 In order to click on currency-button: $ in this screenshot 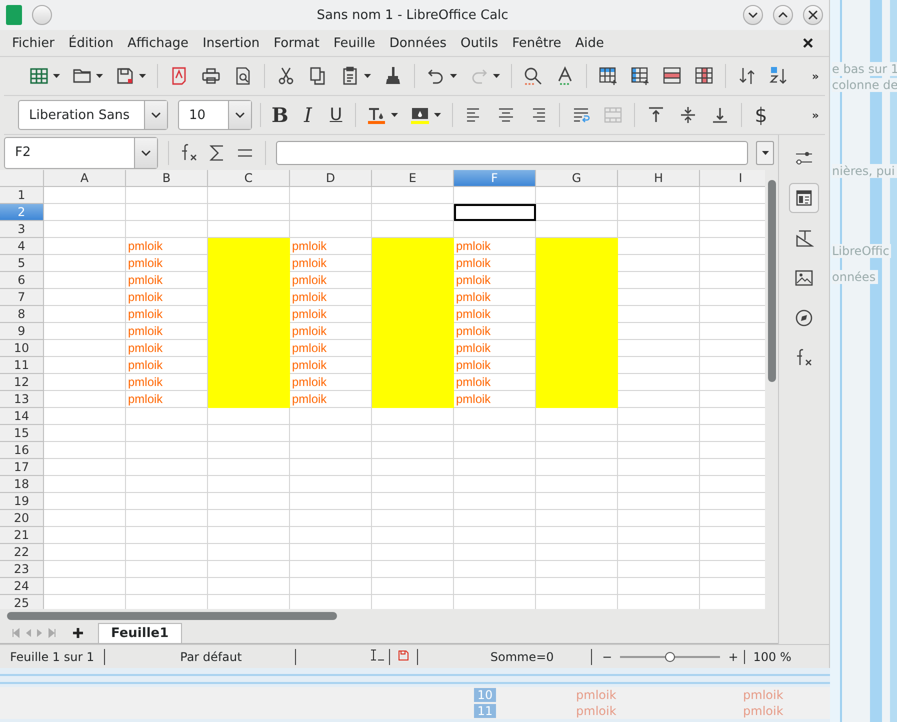, I will do `click(761, 115)`.